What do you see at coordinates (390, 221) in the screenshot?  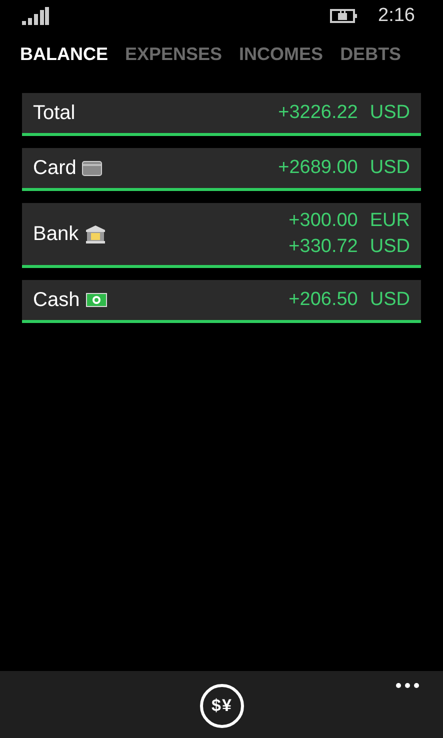 I see `currency: EUR` at bounding box center [390, 221].